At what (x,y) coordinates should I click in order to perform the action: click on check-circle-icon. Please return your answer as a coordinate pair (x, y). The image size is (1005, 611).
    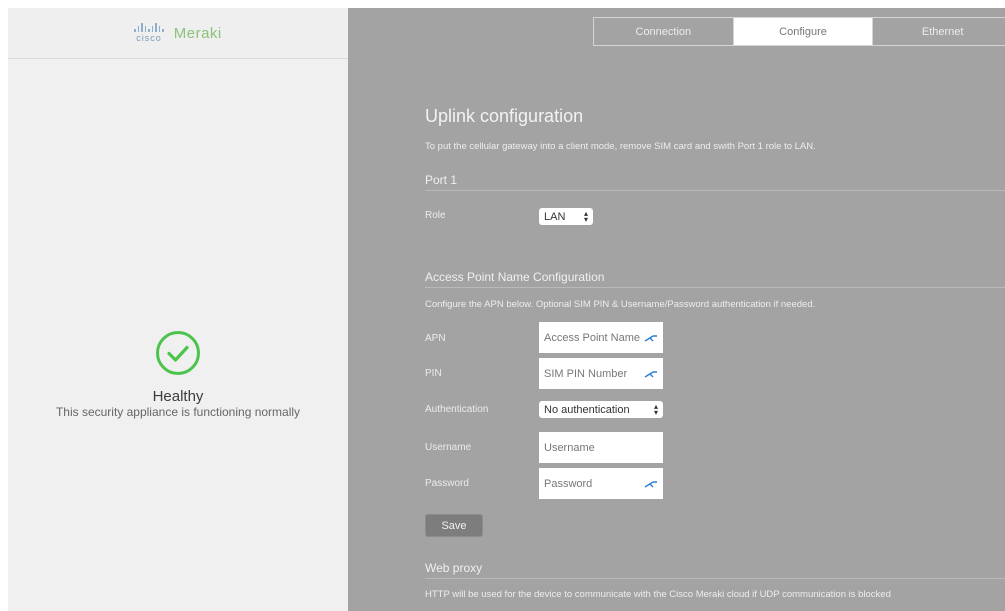
    Looking at the image, I should click on (178, 353).